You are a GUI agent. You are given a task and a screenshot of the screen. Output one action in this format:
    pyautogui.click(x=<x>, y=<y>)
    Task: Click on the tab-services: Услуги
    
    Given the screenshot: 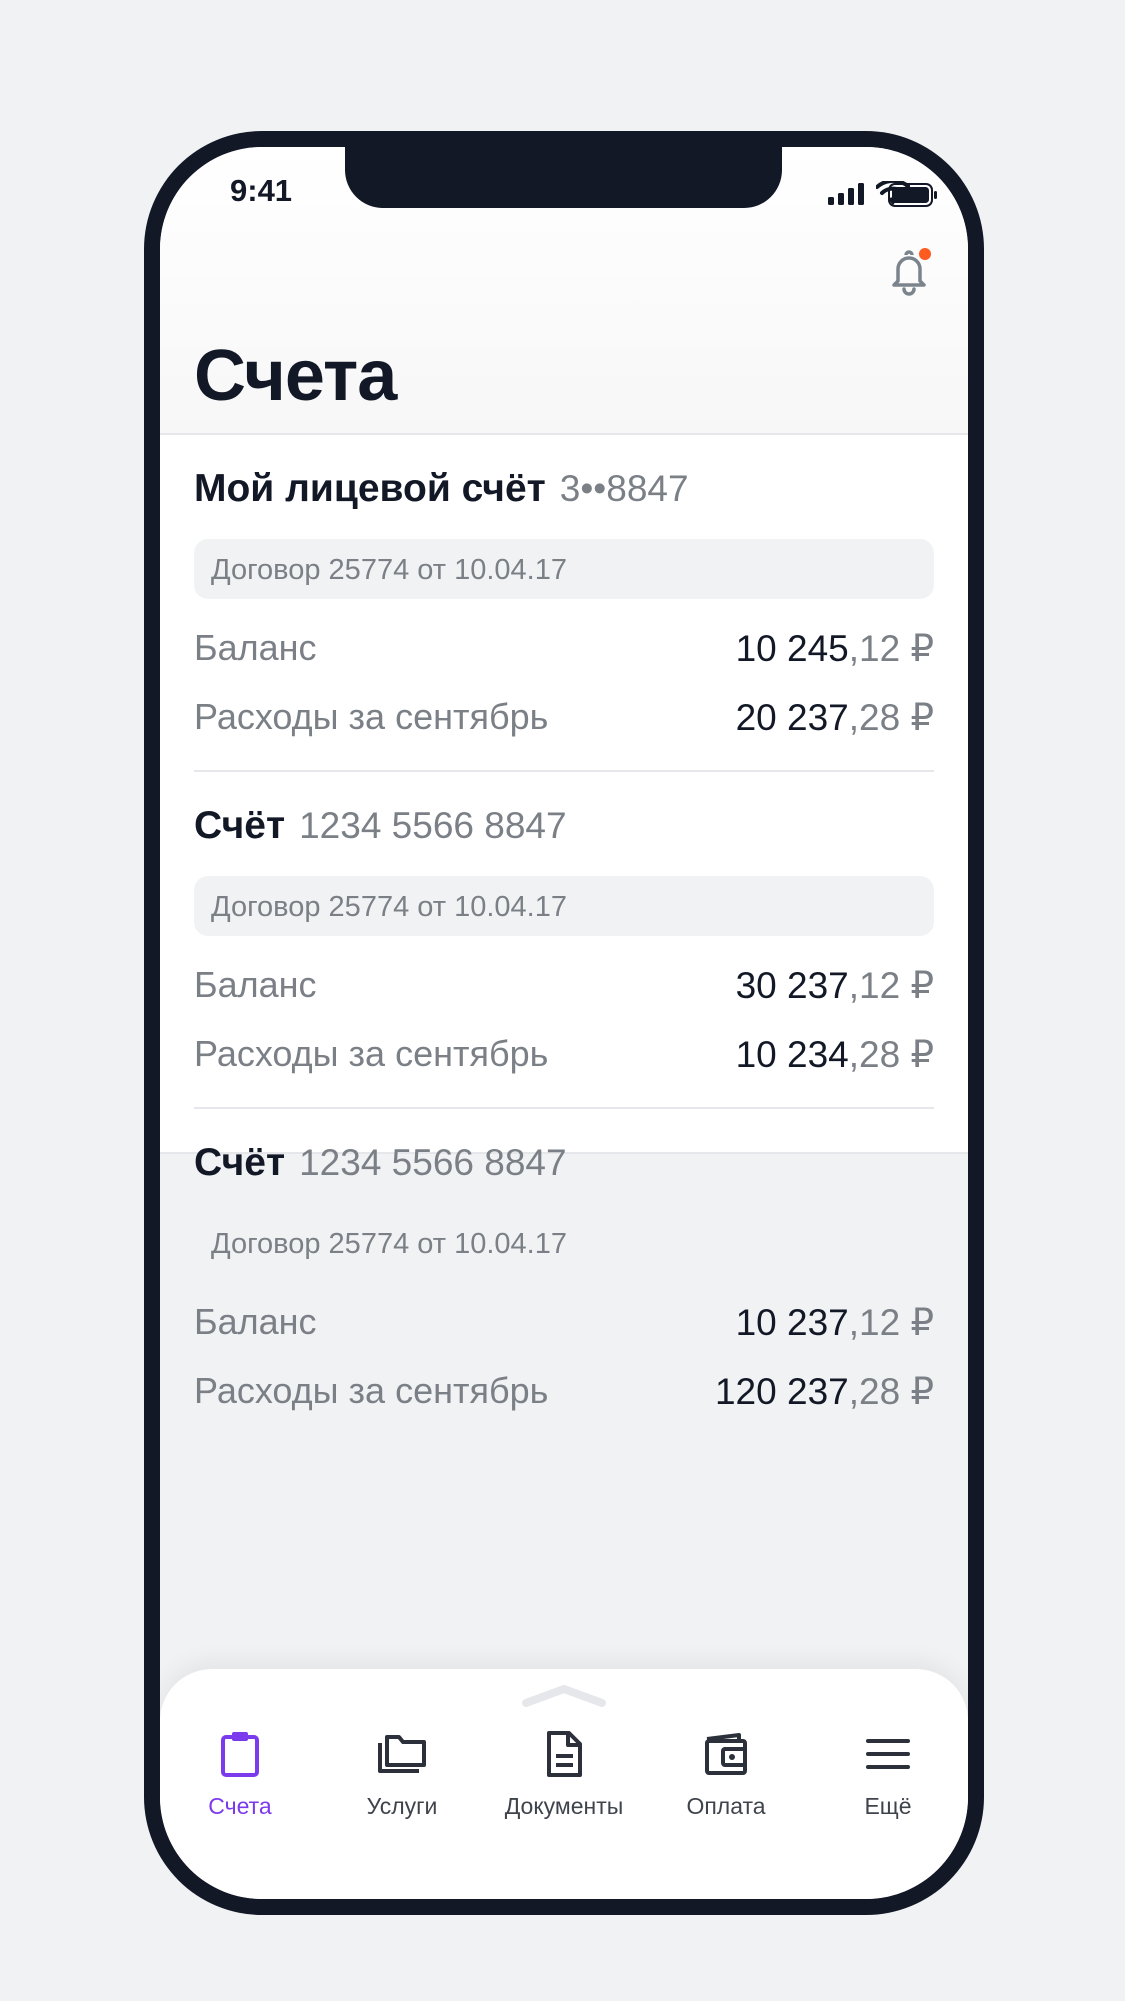 What is the action you would take?
    pyautogui.click(x=402, y=1779)
    